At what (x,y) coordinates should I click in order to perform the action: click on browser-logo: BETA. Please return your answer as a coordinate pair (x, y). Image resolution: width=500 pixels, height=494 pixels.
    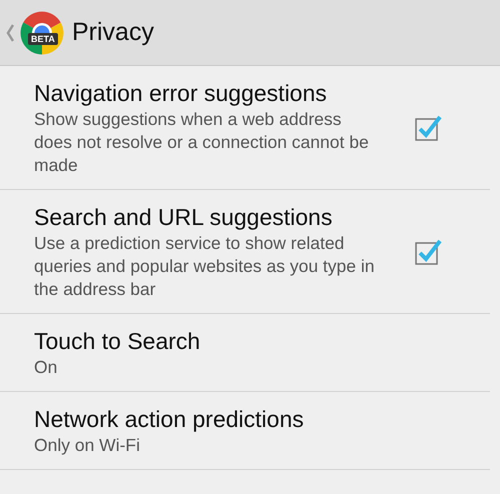
    Looking at the image, I should click on (42, 32).